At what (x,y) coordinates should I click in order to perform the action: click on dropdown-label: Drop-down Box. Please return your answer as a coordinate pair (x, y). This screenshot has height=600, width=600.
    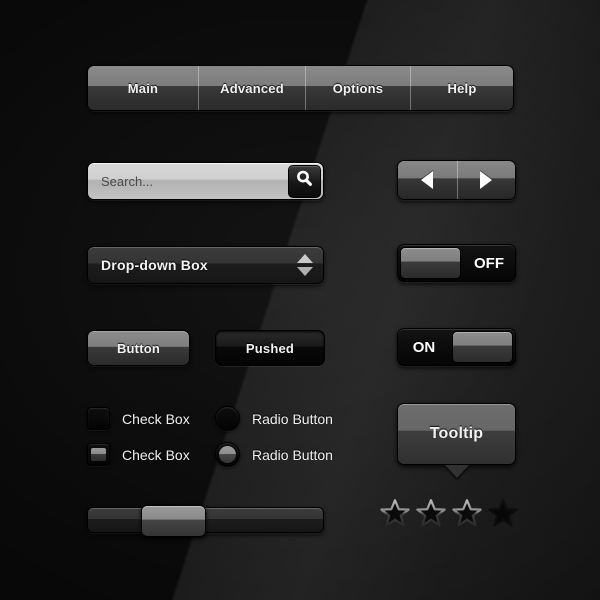
    Looking at the image, I should click on (154, 265).